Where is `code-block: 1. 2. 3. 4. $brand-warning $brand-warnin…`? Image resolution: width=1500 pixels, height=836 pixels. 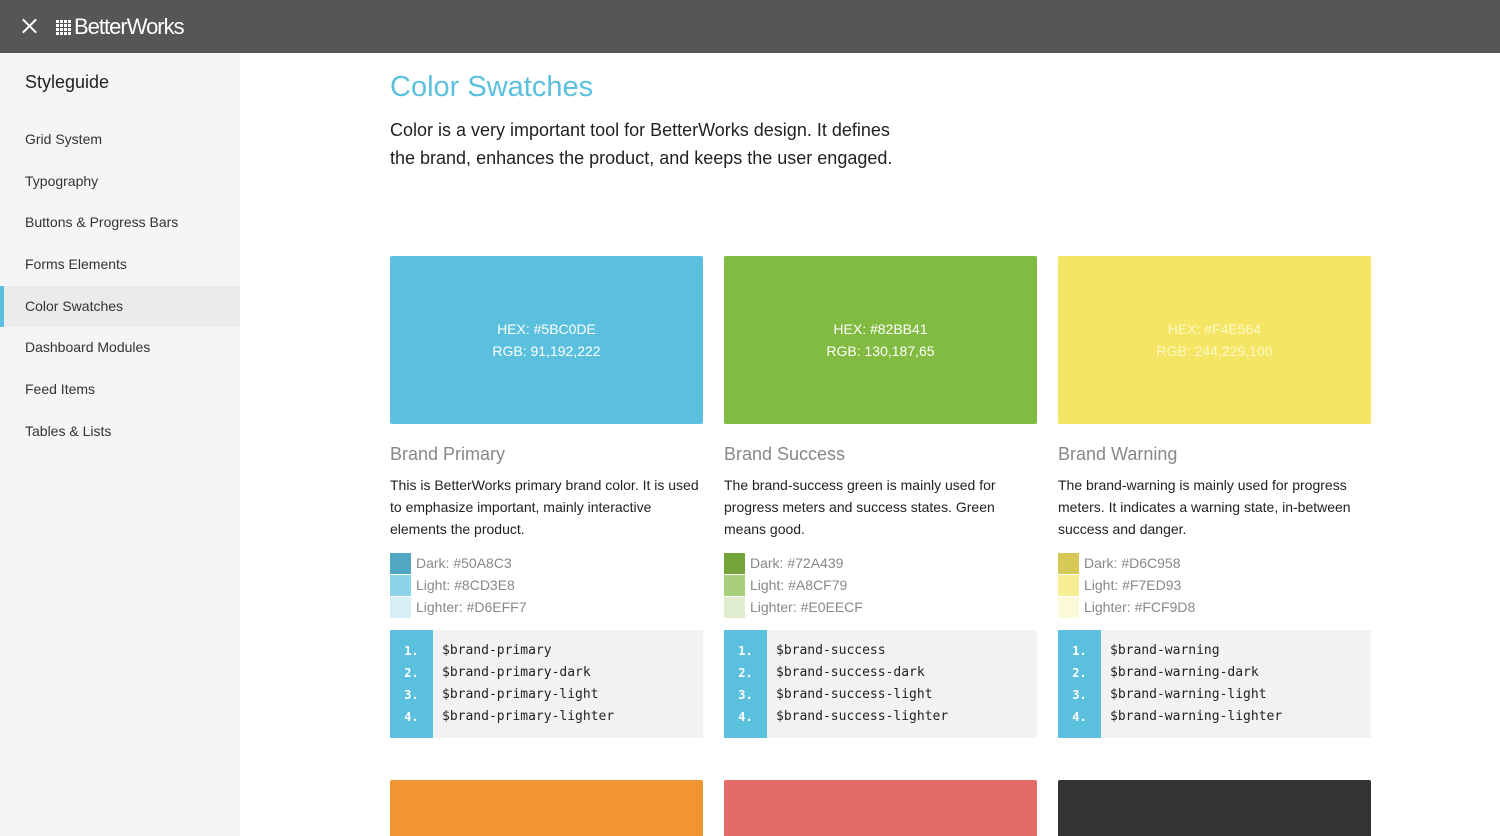
code-block: 1. 2. 3. 4. $brand-warning $brand-warnin… is located at coordinates (1214, 684).